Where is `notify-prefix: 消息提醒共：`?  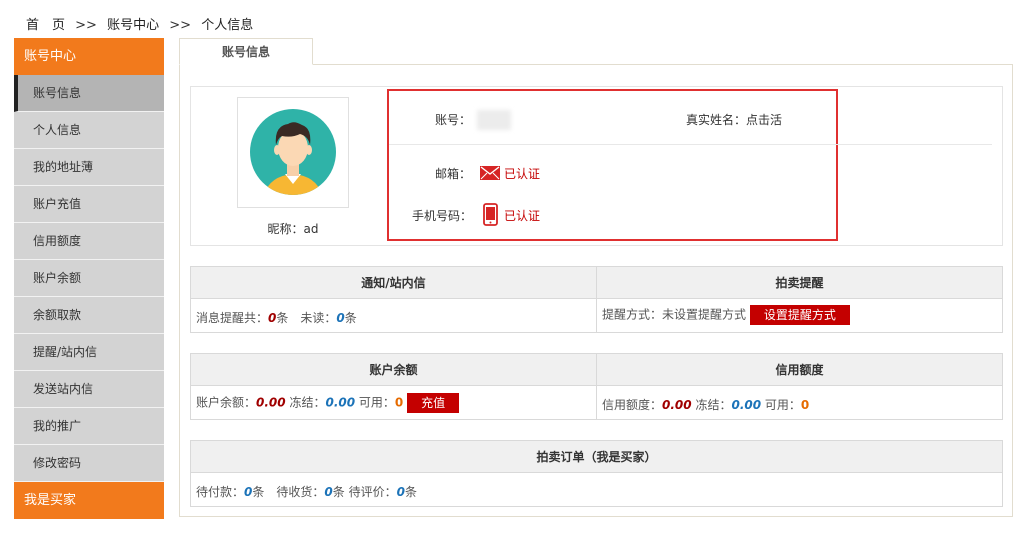 notify-prefix: 消息提醒共： is located at coordinates (232, 318).